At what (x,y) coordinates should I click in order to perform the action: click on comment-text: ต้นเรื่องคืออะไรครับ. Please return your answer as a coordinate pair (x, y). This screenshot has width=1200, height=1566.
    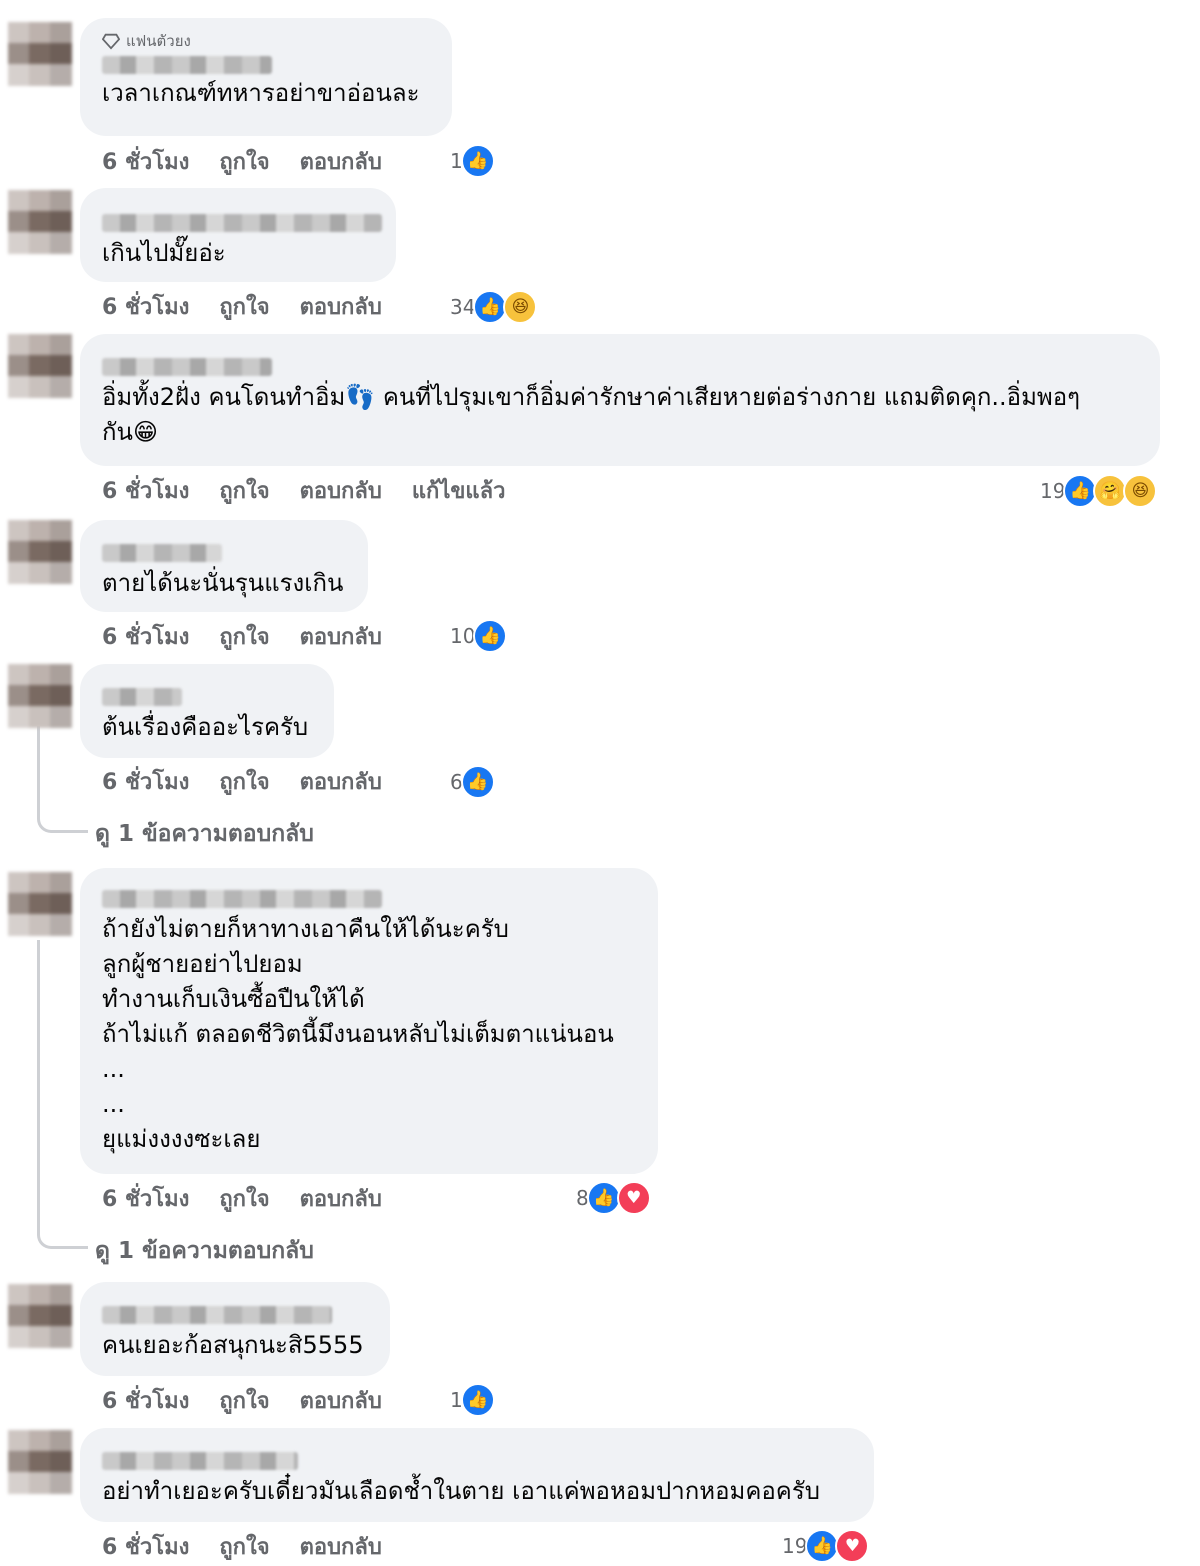
    Looking at the image, I should click on (205, 727).